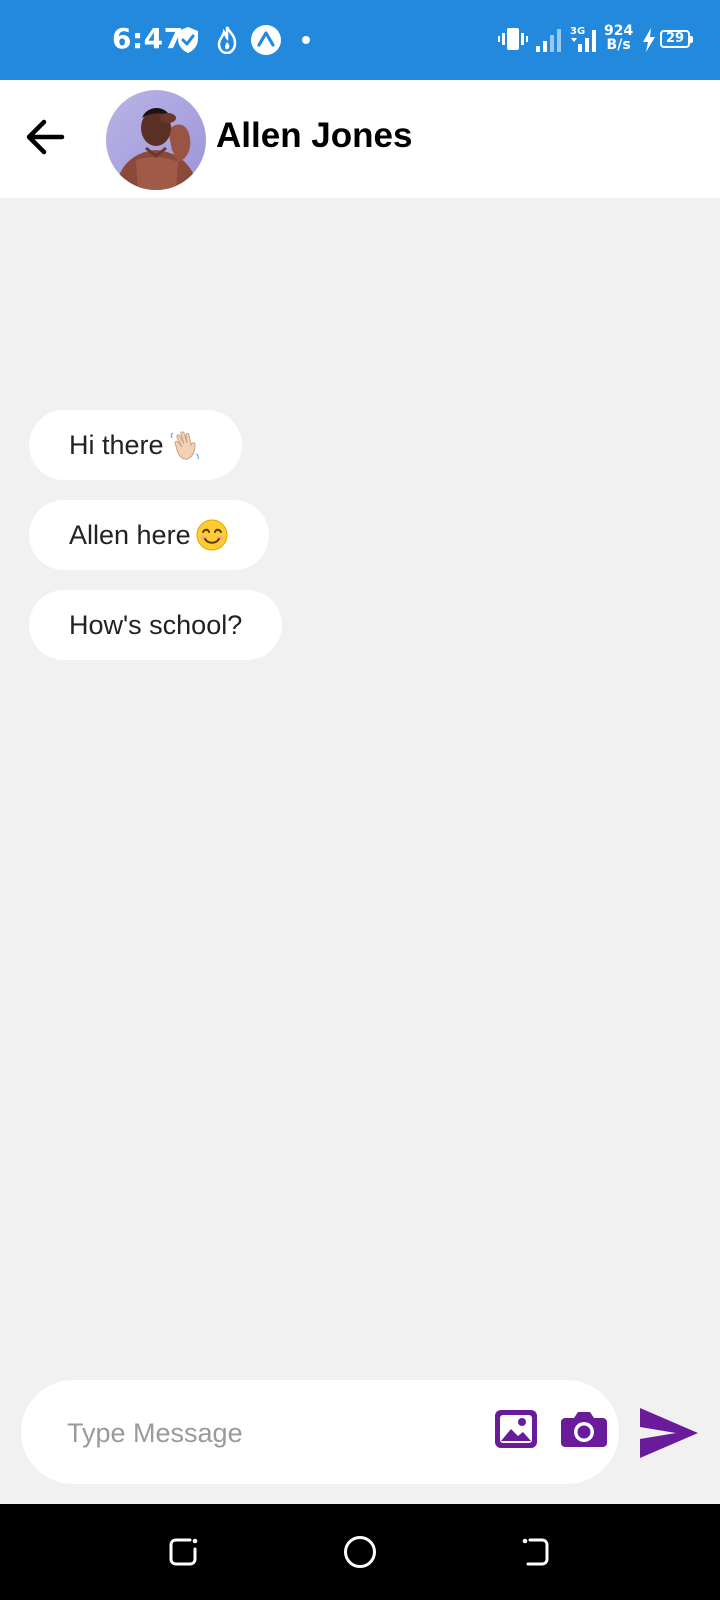 The image size is (720, 1600). I want to click on dot-icon, so click(306, 40).